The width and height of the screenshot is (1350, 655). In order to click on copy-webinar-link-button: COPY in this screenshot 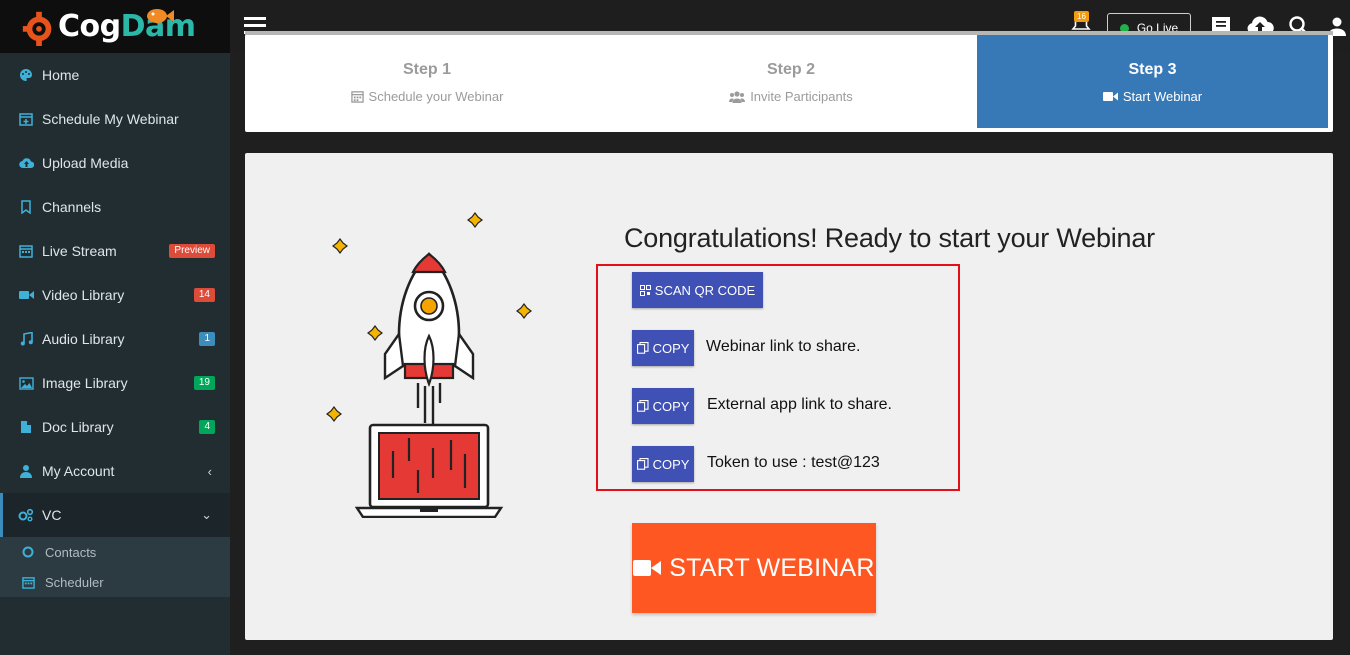, I will do `click(663, 348)`.